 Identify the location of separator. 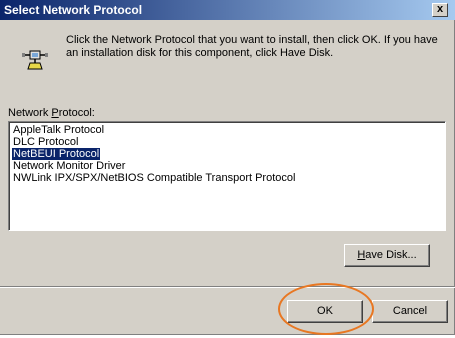
(227, 287).